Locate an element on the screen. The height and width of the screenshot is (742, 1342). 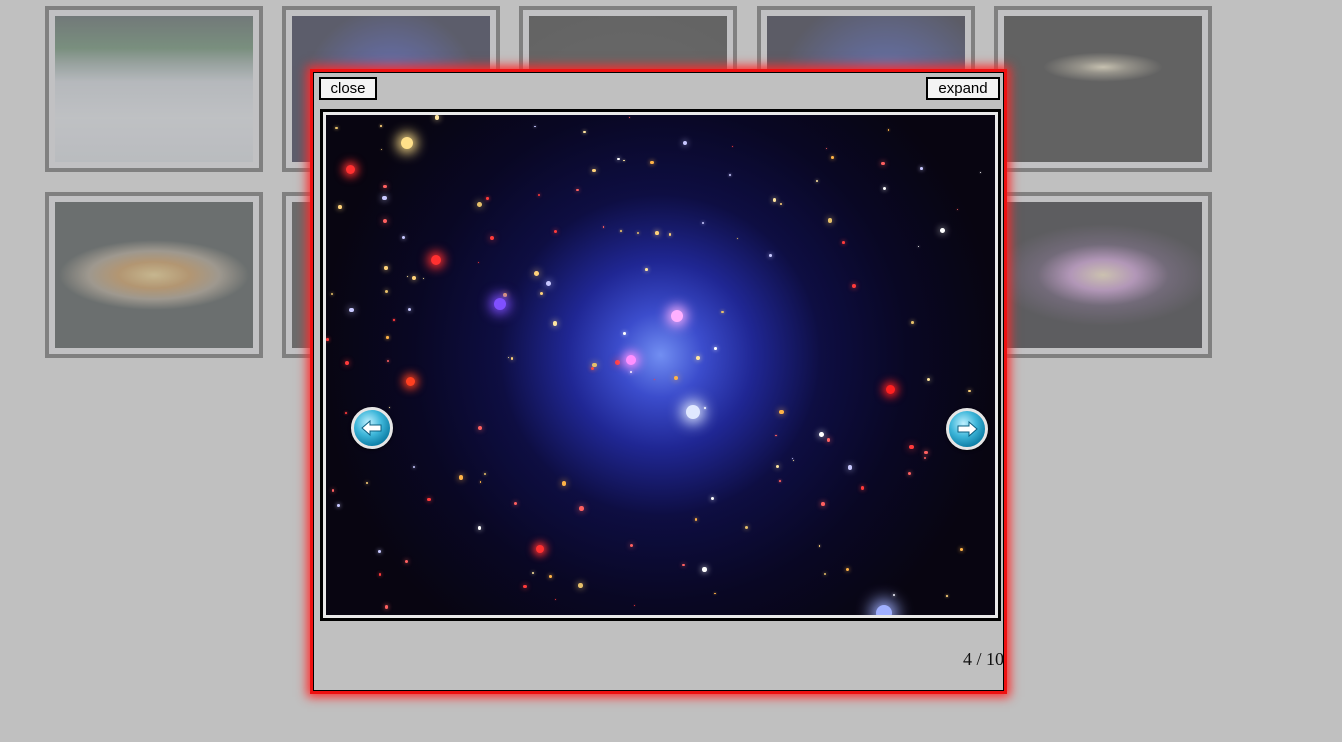
arrow-right-icon is located at coordinates (967, 429).